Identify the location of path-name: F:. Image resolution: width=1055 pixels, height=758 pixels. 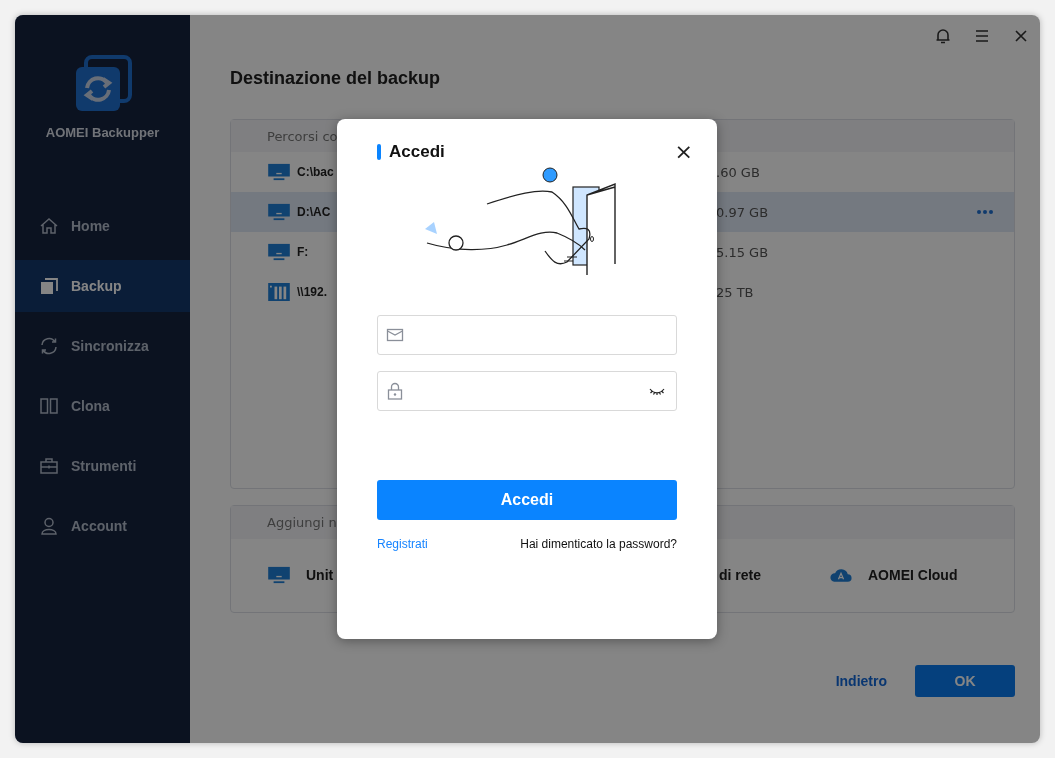
(303, 252).